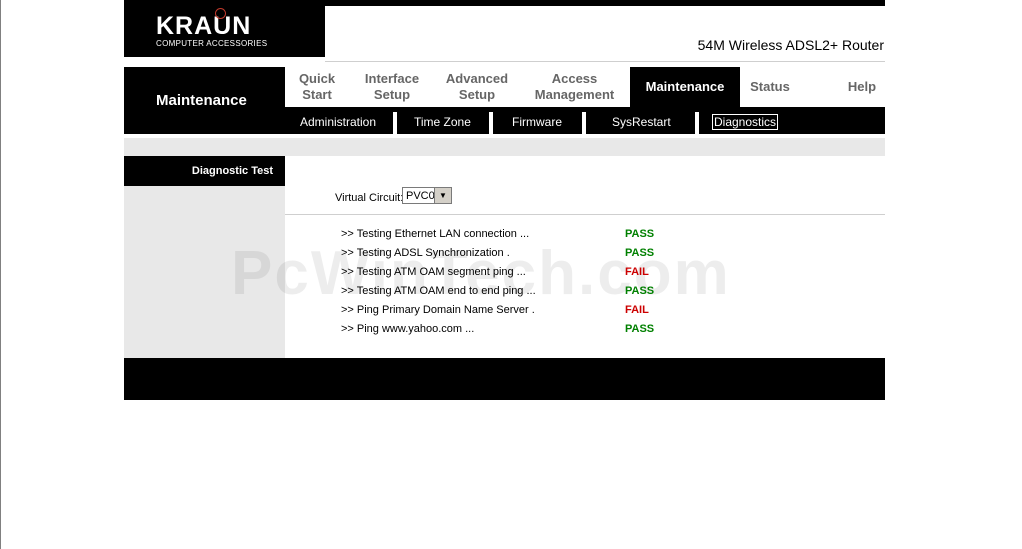 Image resolution: width=1022 pixels, height=549 pixels. Describe the element at coordinates (770, 87) in the screenshot. I see `tab-status: Status` at that location.